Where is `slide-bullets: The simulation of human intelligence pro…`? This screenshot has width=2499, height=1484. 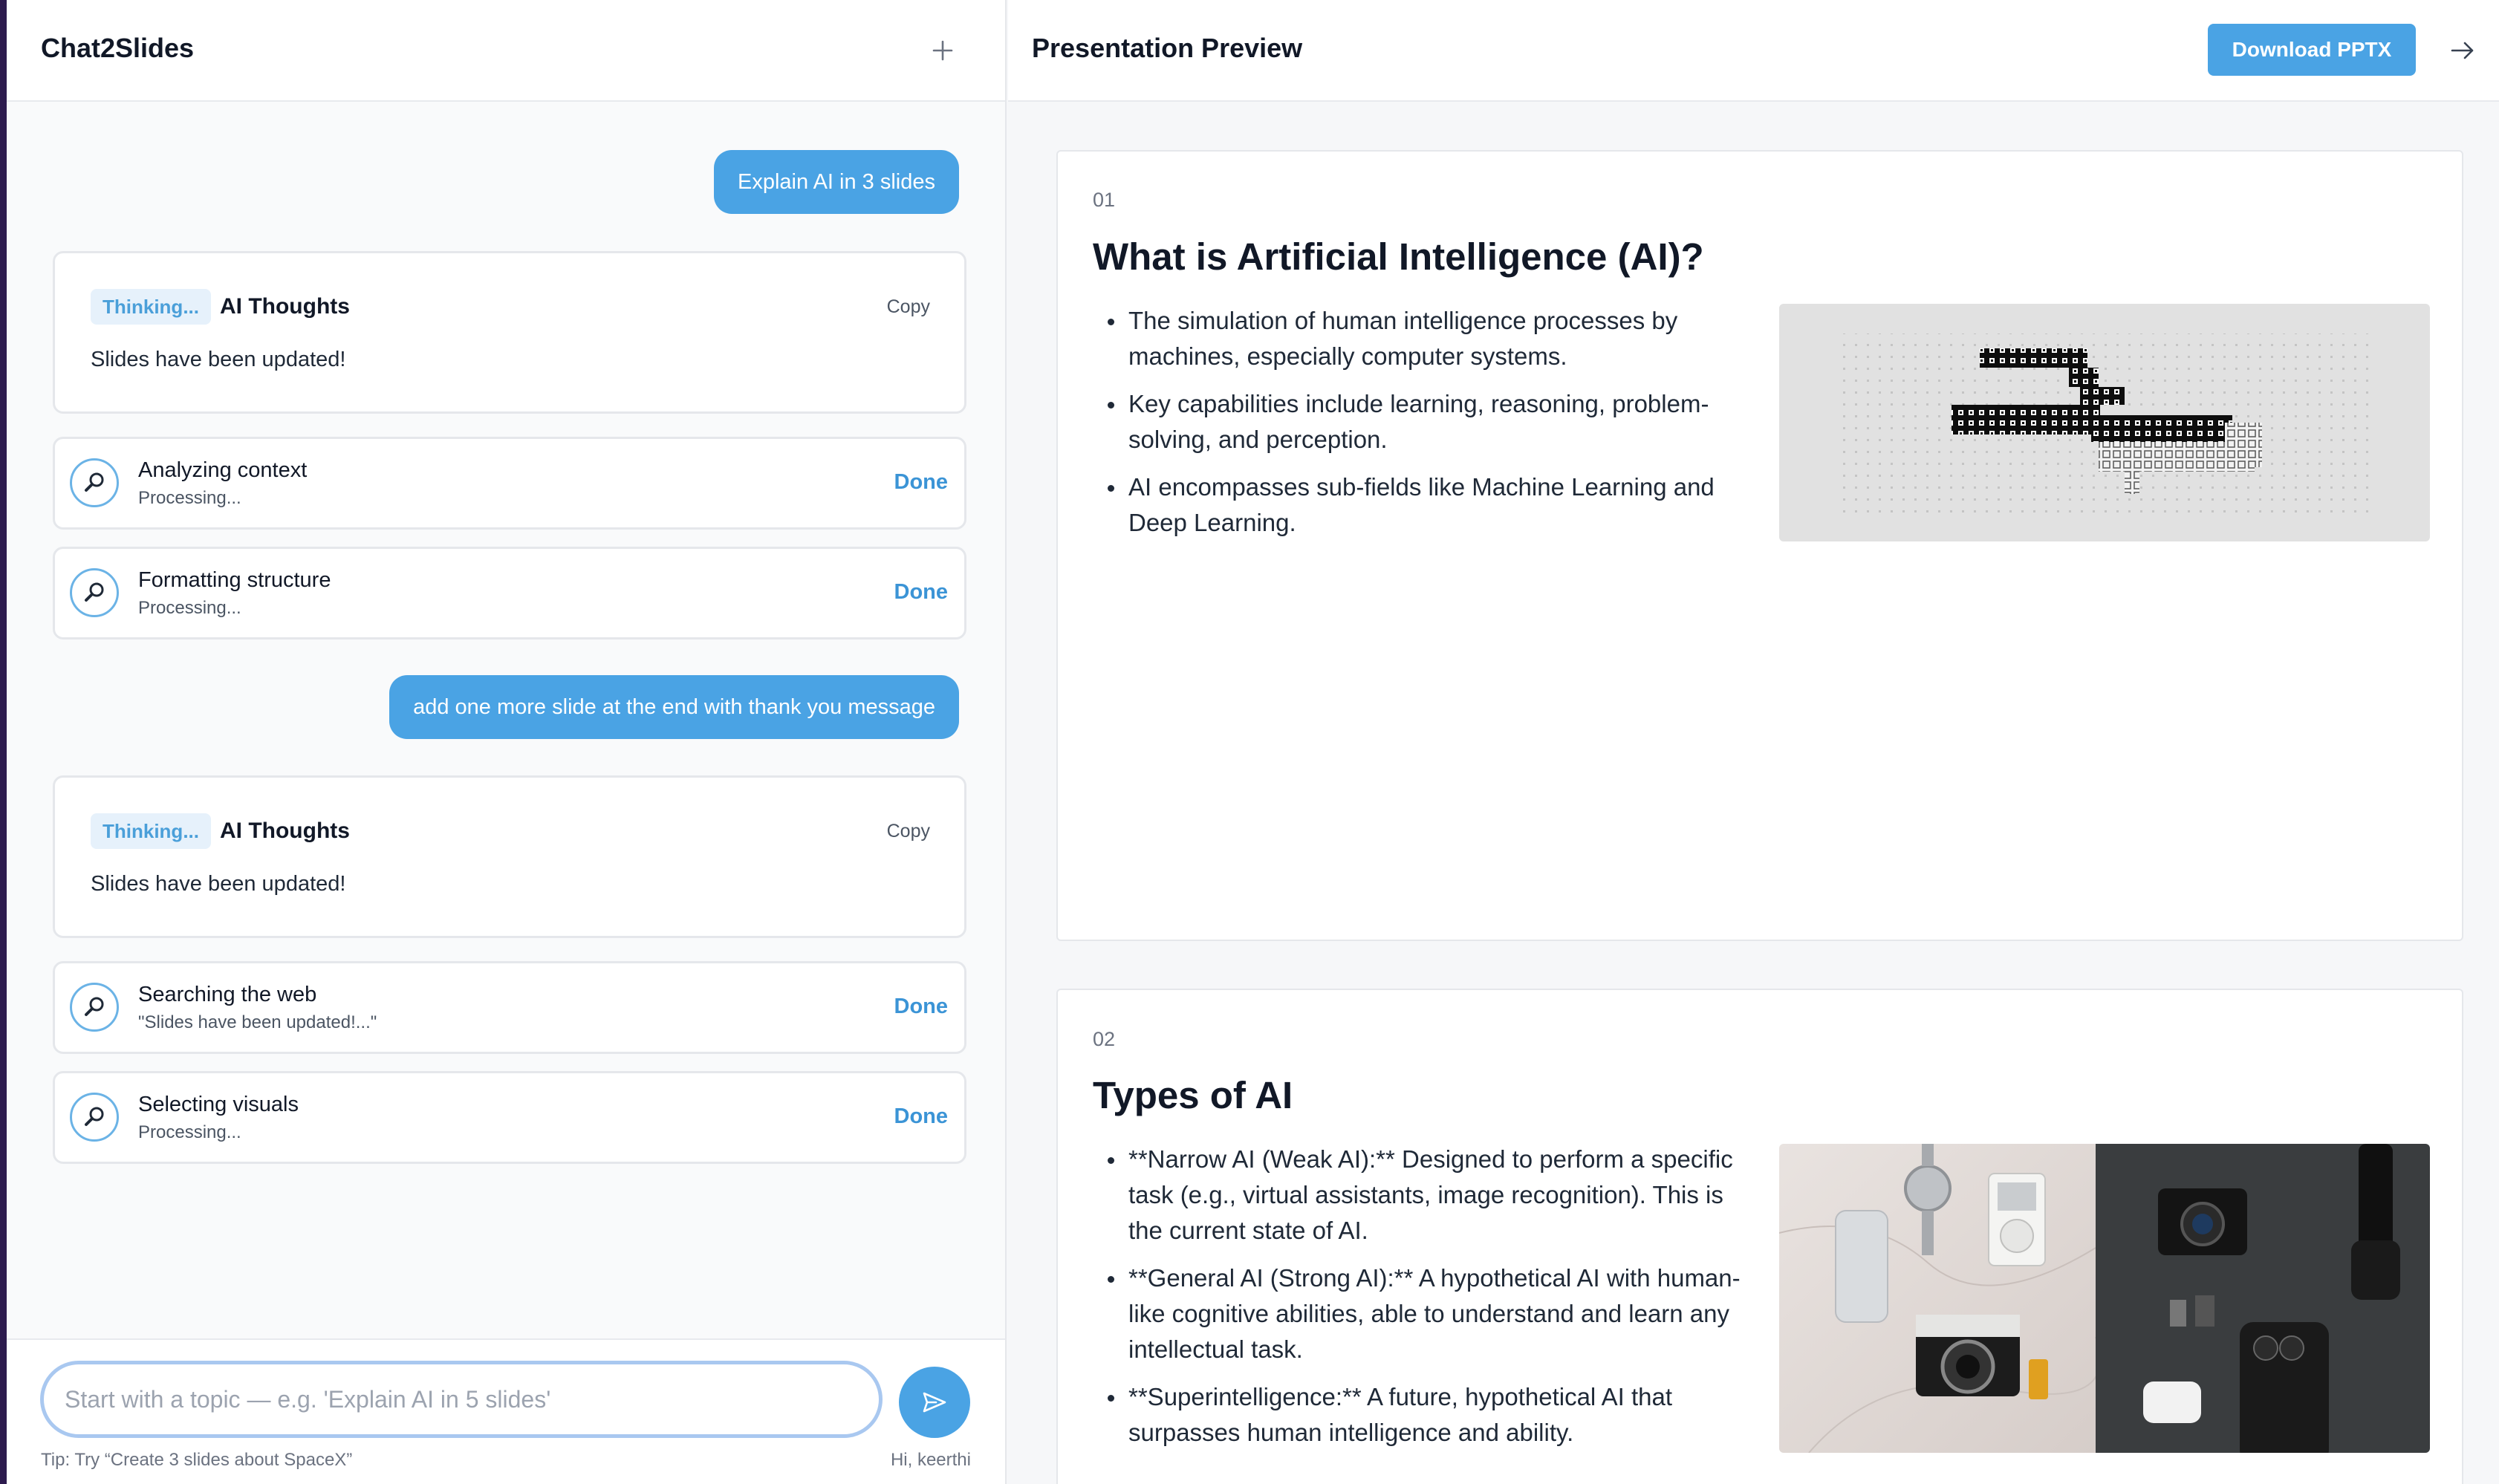
slide-bullets: The simulation of human intelligence pro… is located at coordinates (1427, 428).